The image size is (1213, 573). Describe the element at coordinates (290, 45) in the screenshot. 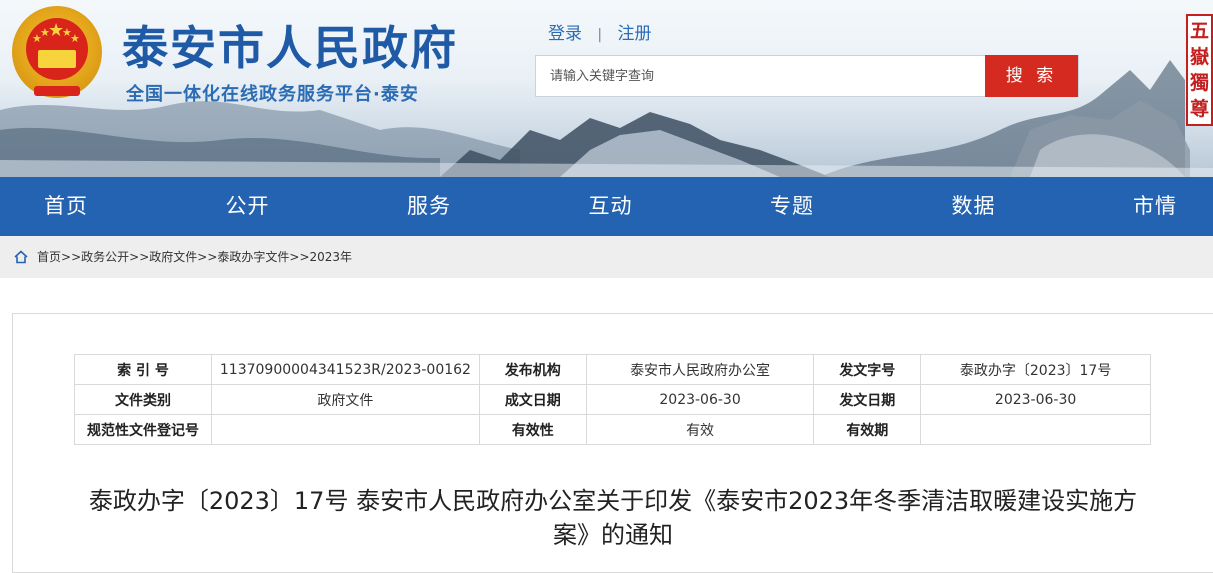

I see `site-title: 泰安市人民政府` at that location.